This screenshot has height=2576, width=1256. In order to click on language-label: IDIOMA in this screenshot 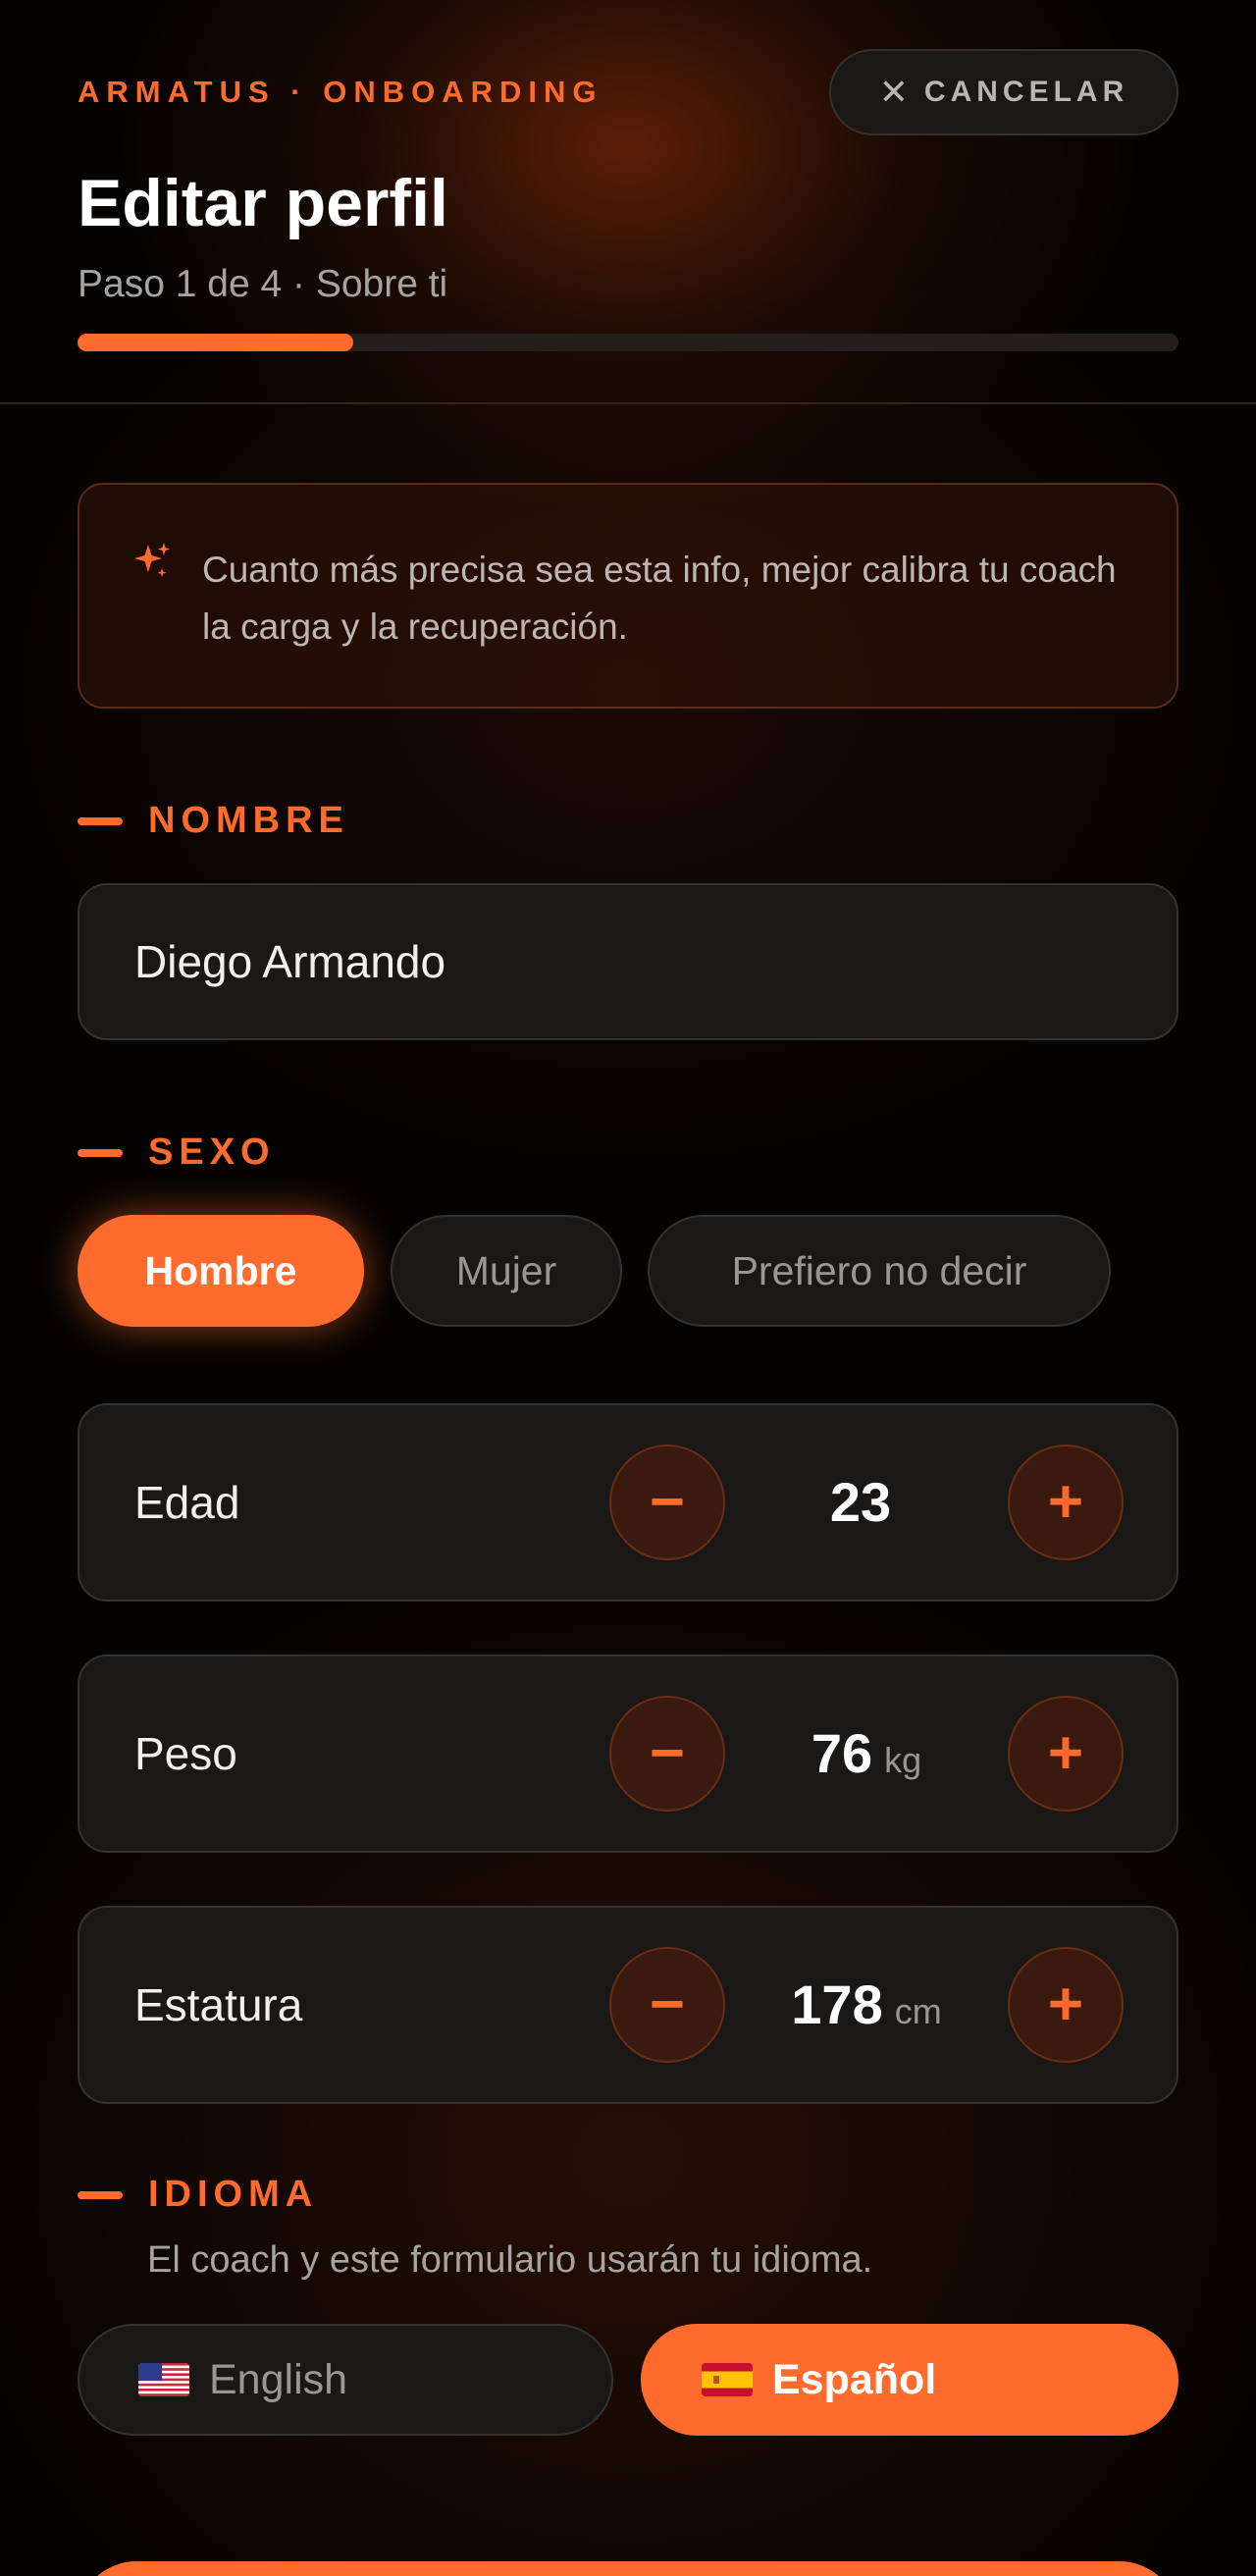, I will do `click(233, 2194)`.